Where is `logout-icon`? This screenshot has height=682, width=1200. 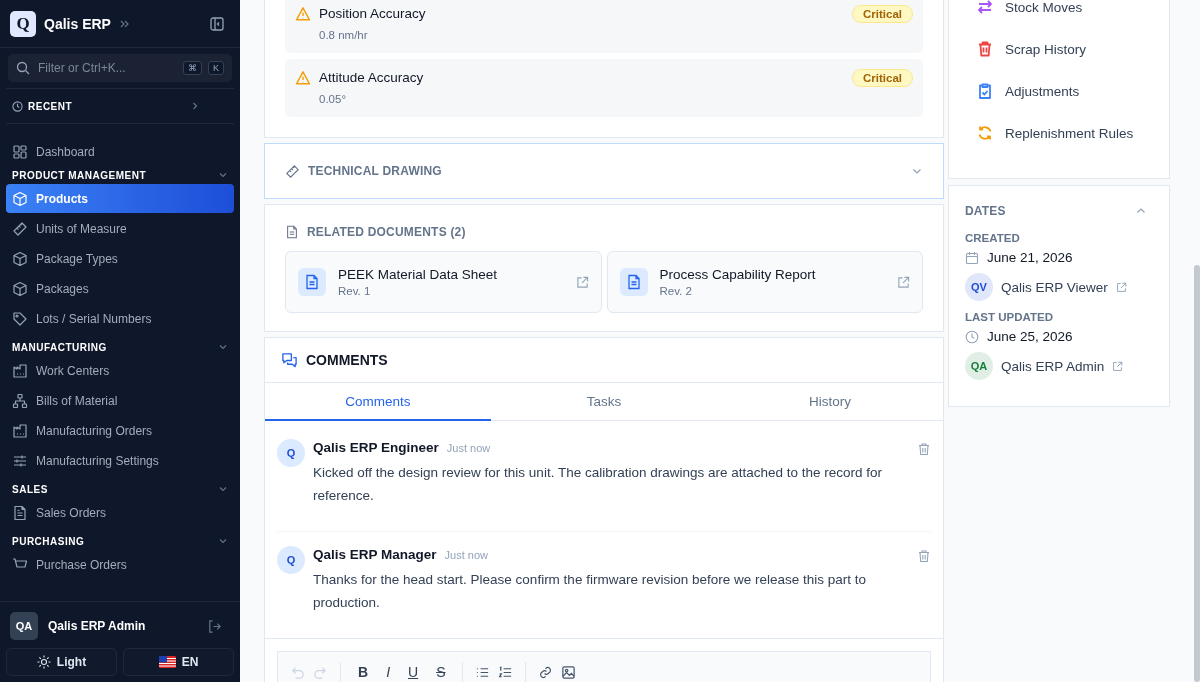
logout-icon is located at coordinates (214, 626).